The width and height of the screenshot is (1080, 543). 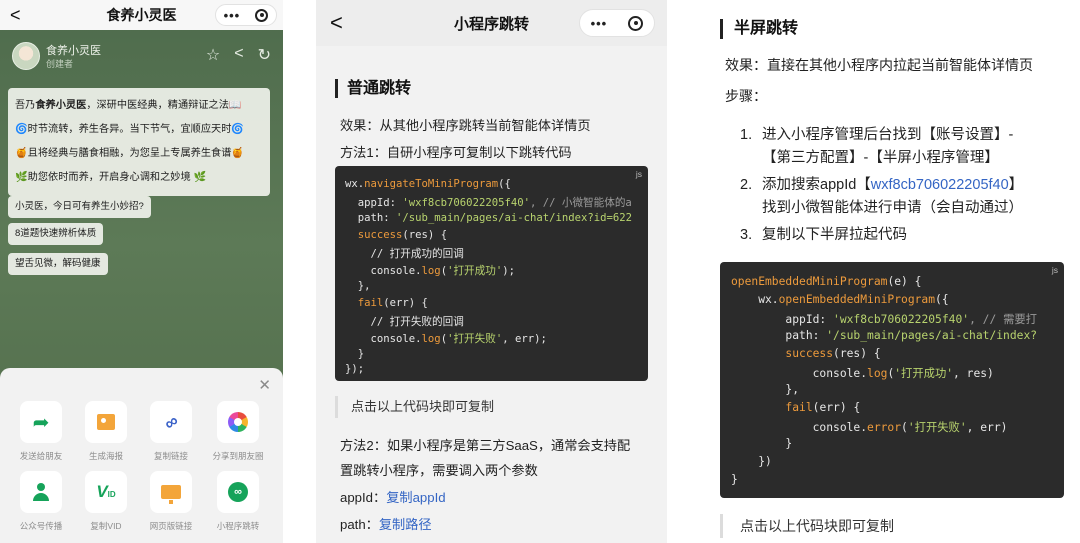 What do you see at coordinates (56, 234) in the screenshot?
I see `suggestion-chip: 8道题快速辨析体质` at bounding box center [56, 234].